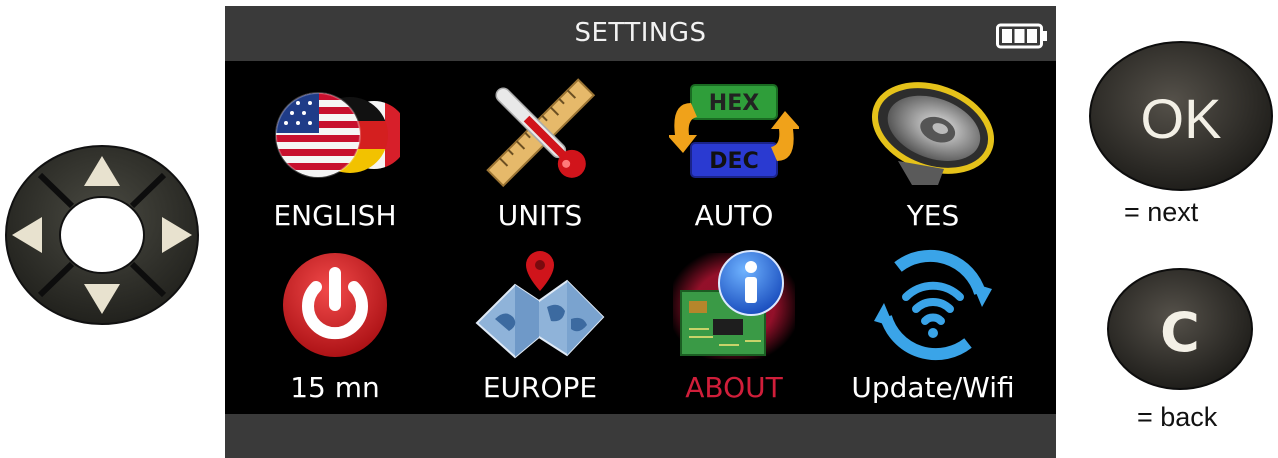  I want to click on title-bar: SETTINGS, so click(640, 33).